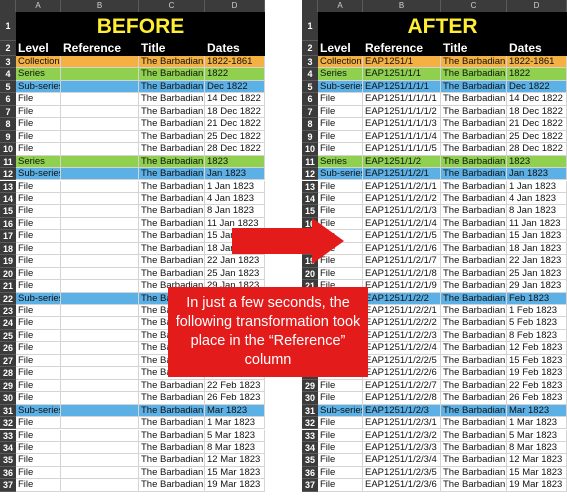 This screenshot has width=567, height=500. I want to click on cell-dates: 22 Jan 1823, so click(537, 261).